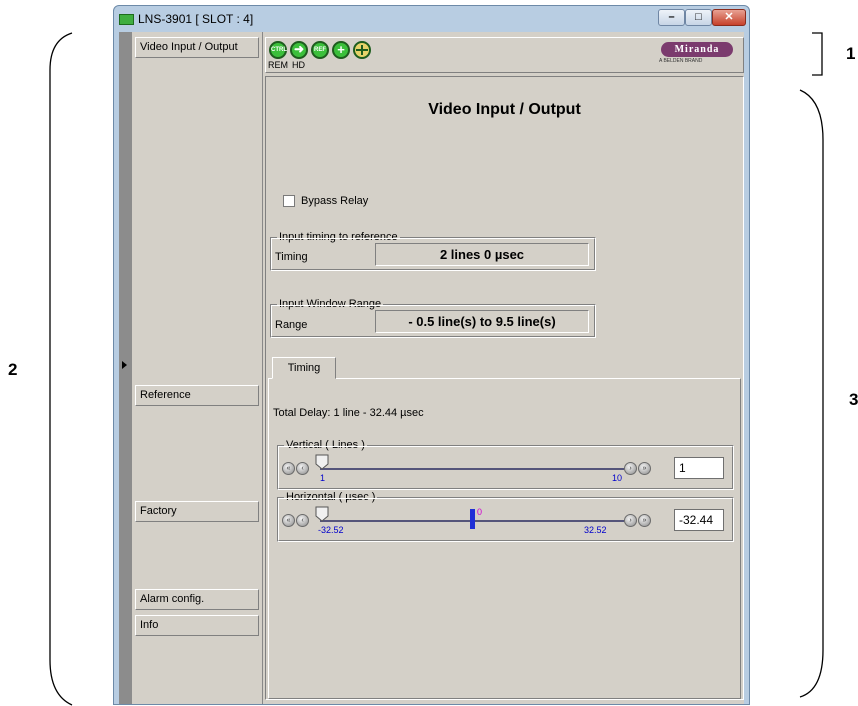 Image resolution: width=858 pixels, height=706 pixels. I want to click on maximize-button: □, so click(698, 17).